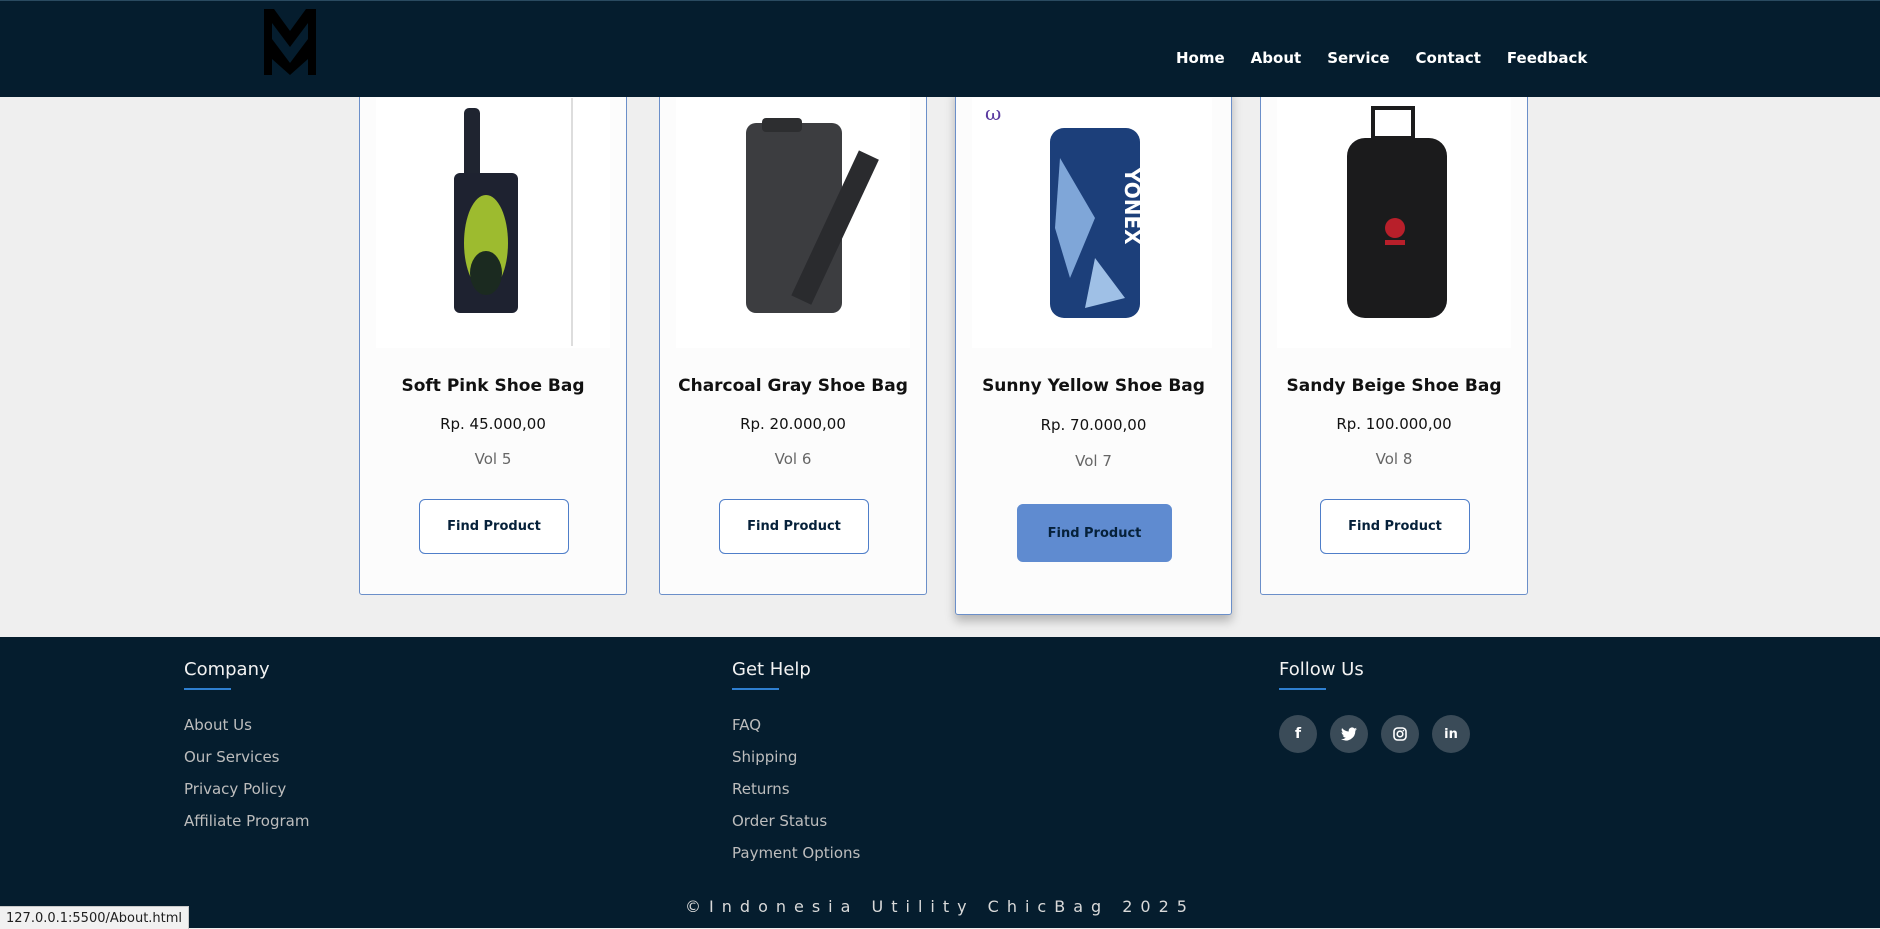 This screenshot has width=1880, height=929. What do you see at coordinates (1394, 459) in the screenshot?
I see `product-vol: Vol 8` at bounding box center [1394, 459].